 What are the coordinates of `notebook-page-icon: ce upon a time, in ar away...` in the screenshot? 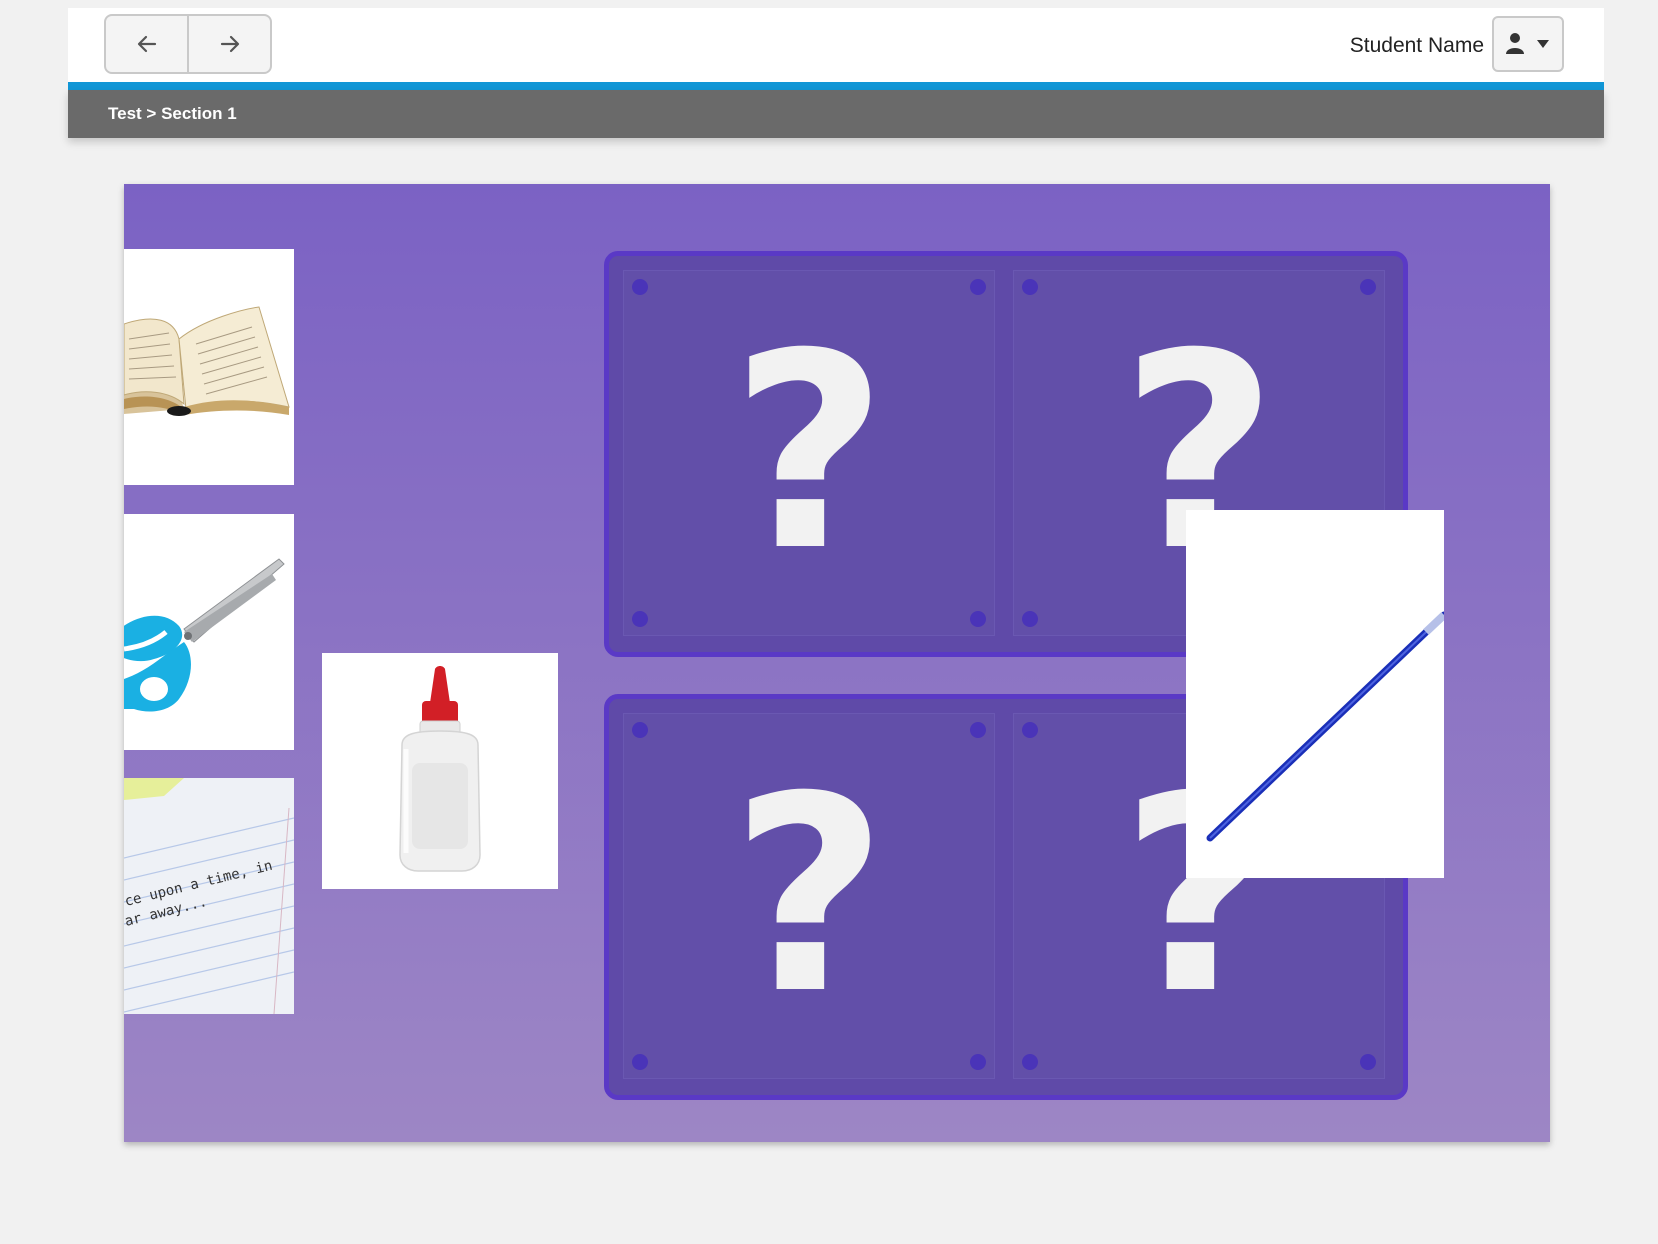 It's located at (209, 896).